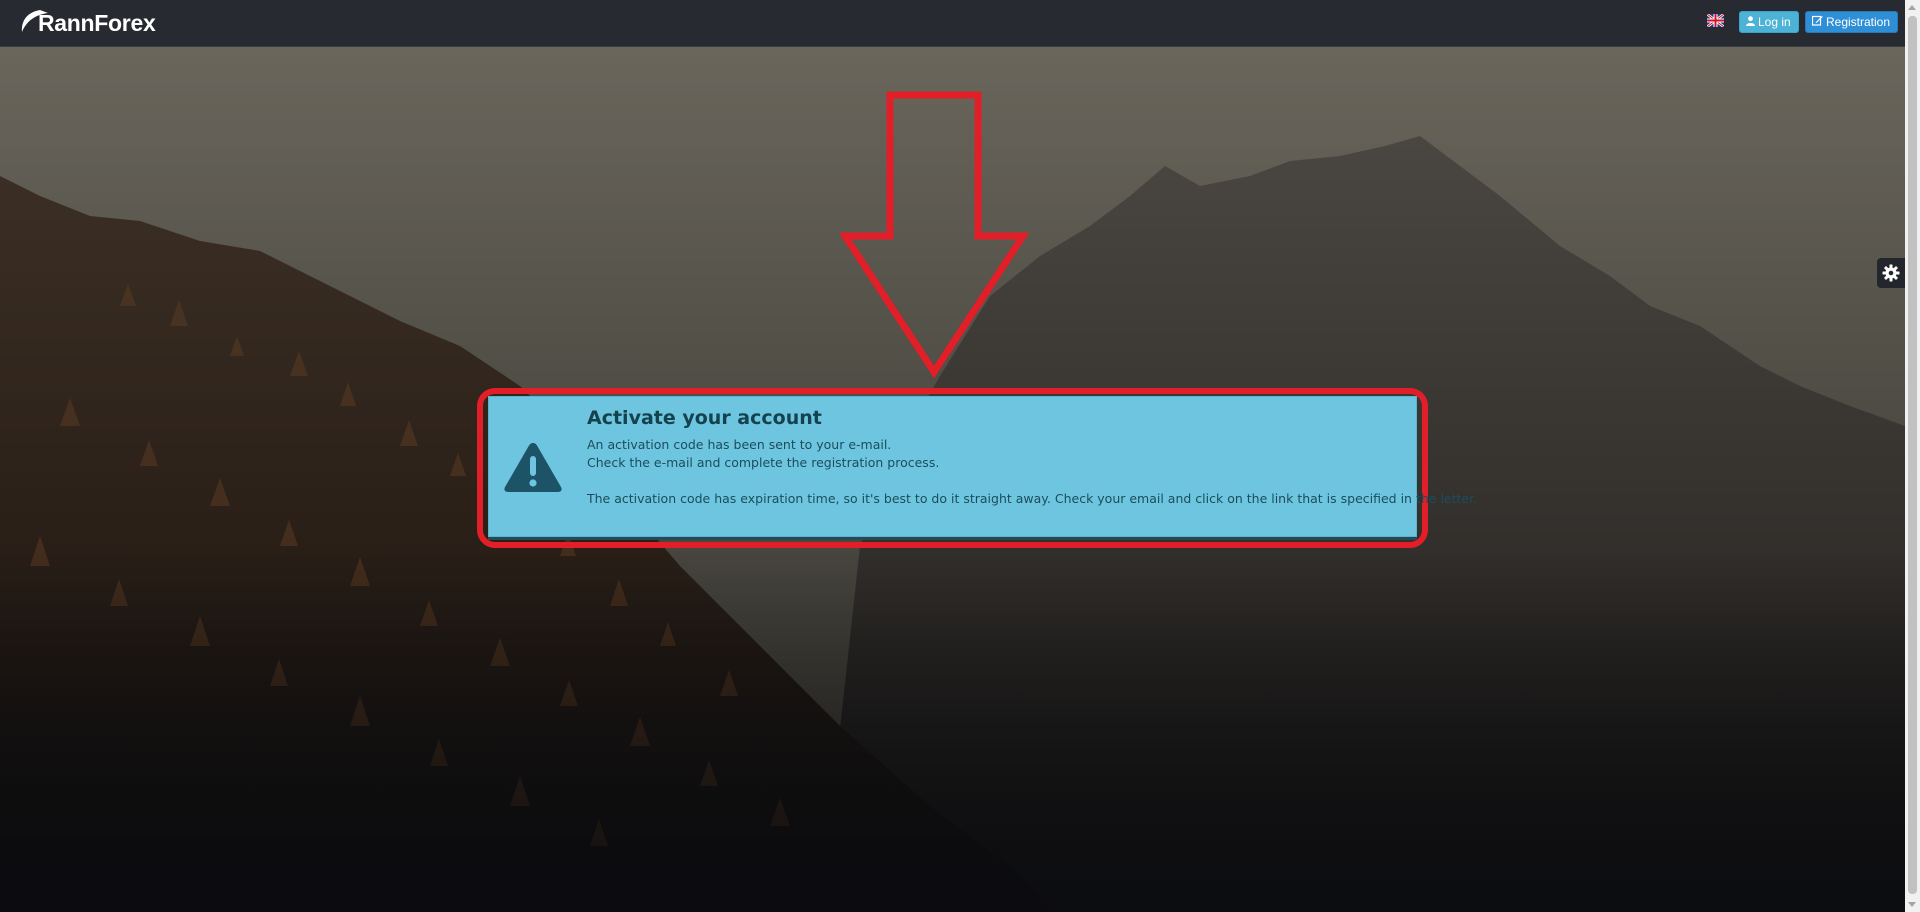 The height and width of the screenshot is (912, 1920). I want to click on registration-button: Registration, so click(1851, 22).